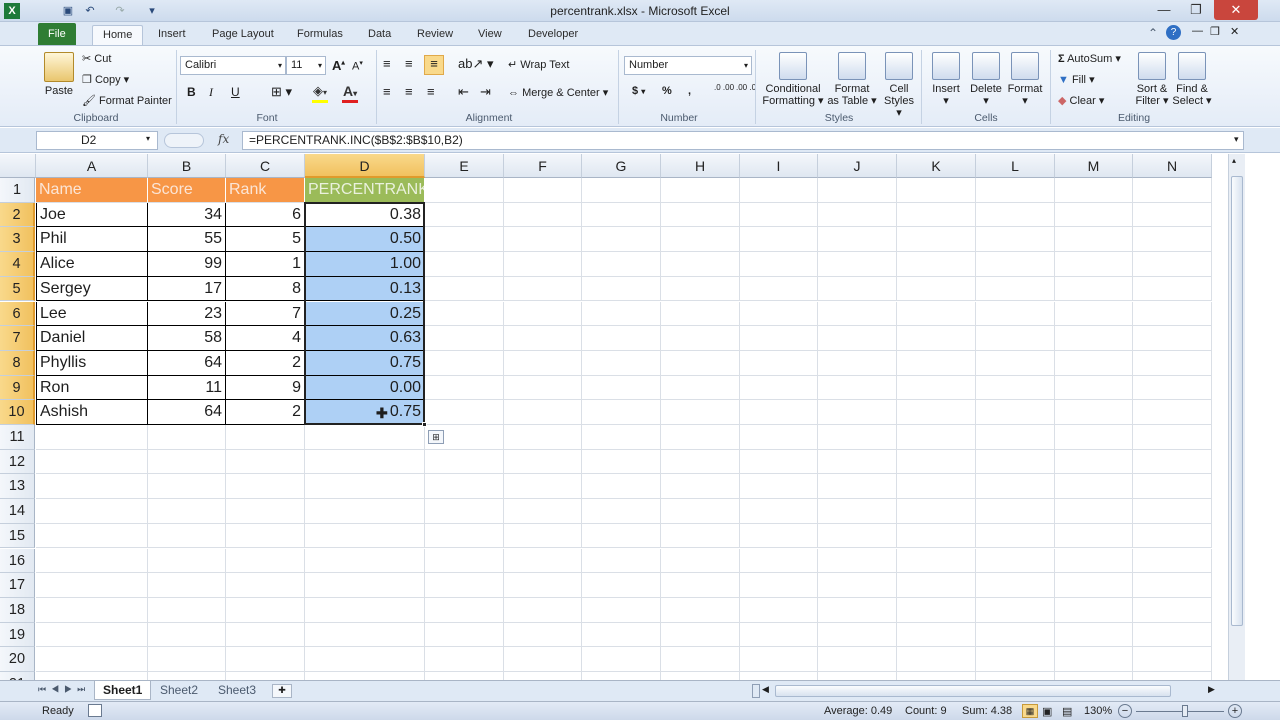 This screenshot has height=720, width=1280. What do you see at coordinates (17, 215) in the screenshot?
I see `row-header-2: 2` at bounding box center [17, 215].